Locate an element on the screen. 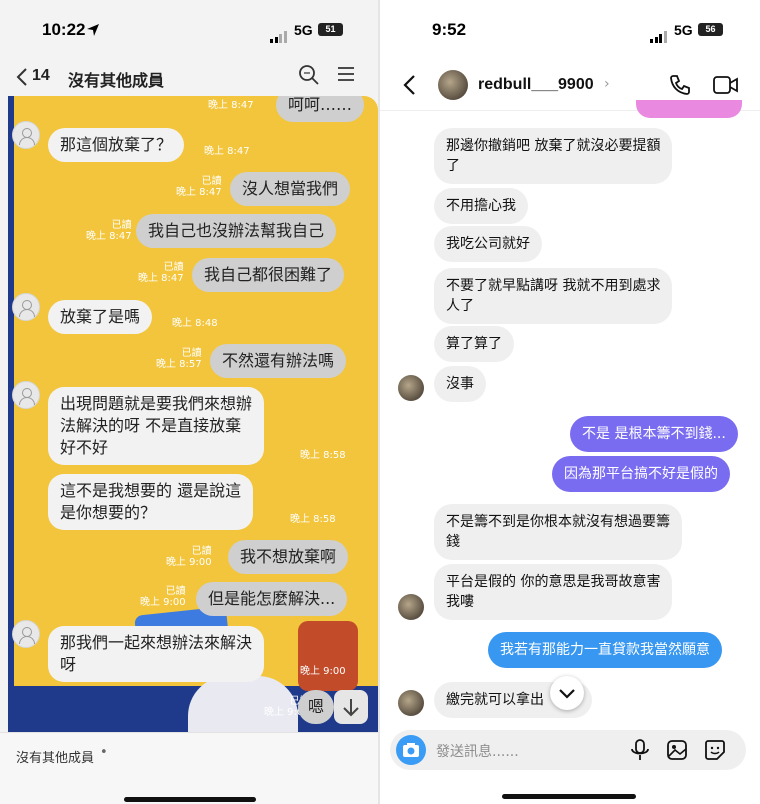  location-arrow-icon is located at coordinates (93, 30).